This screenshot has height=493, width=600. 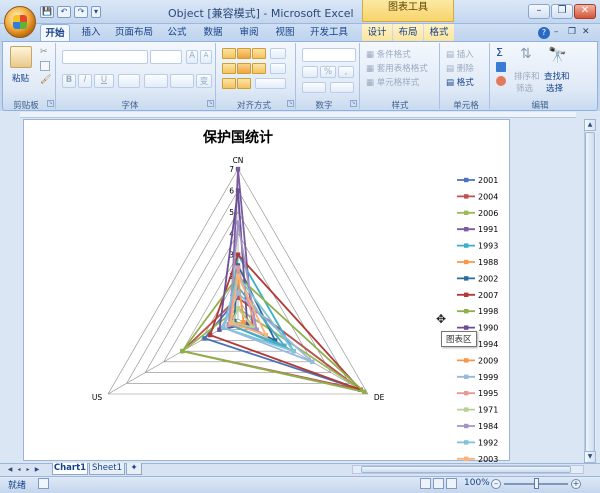 I want to click on tab-formulas: 公式, so click(x=177, y=33).